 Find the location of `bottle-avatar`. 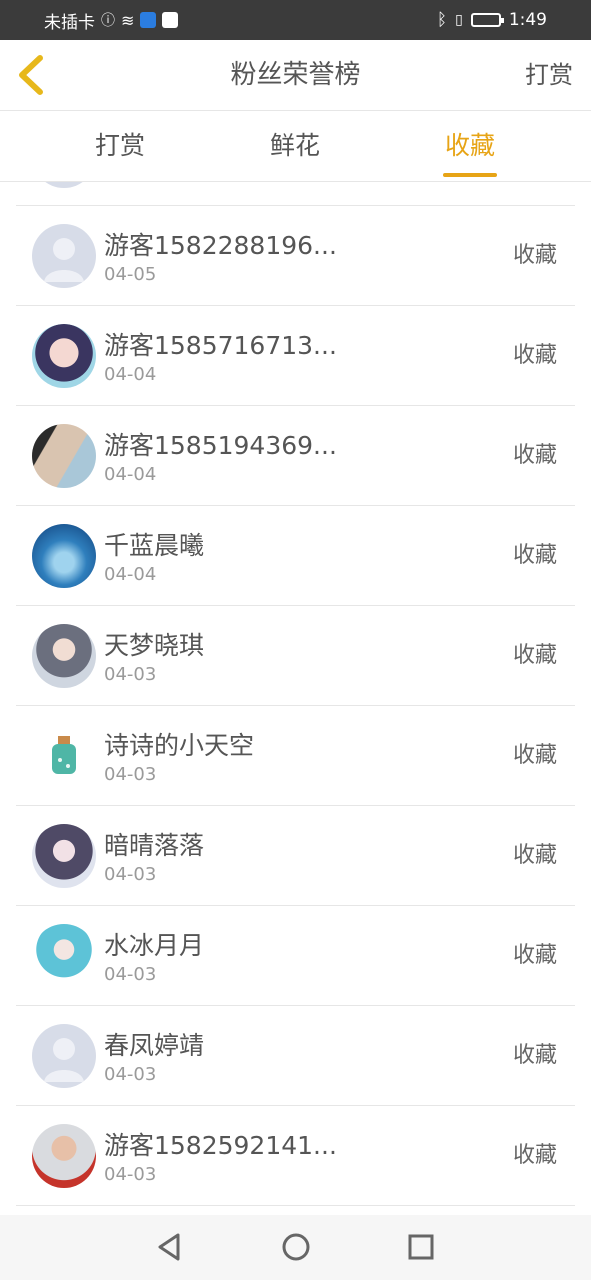

bottle-avatar is located at coordinates (64, 756).